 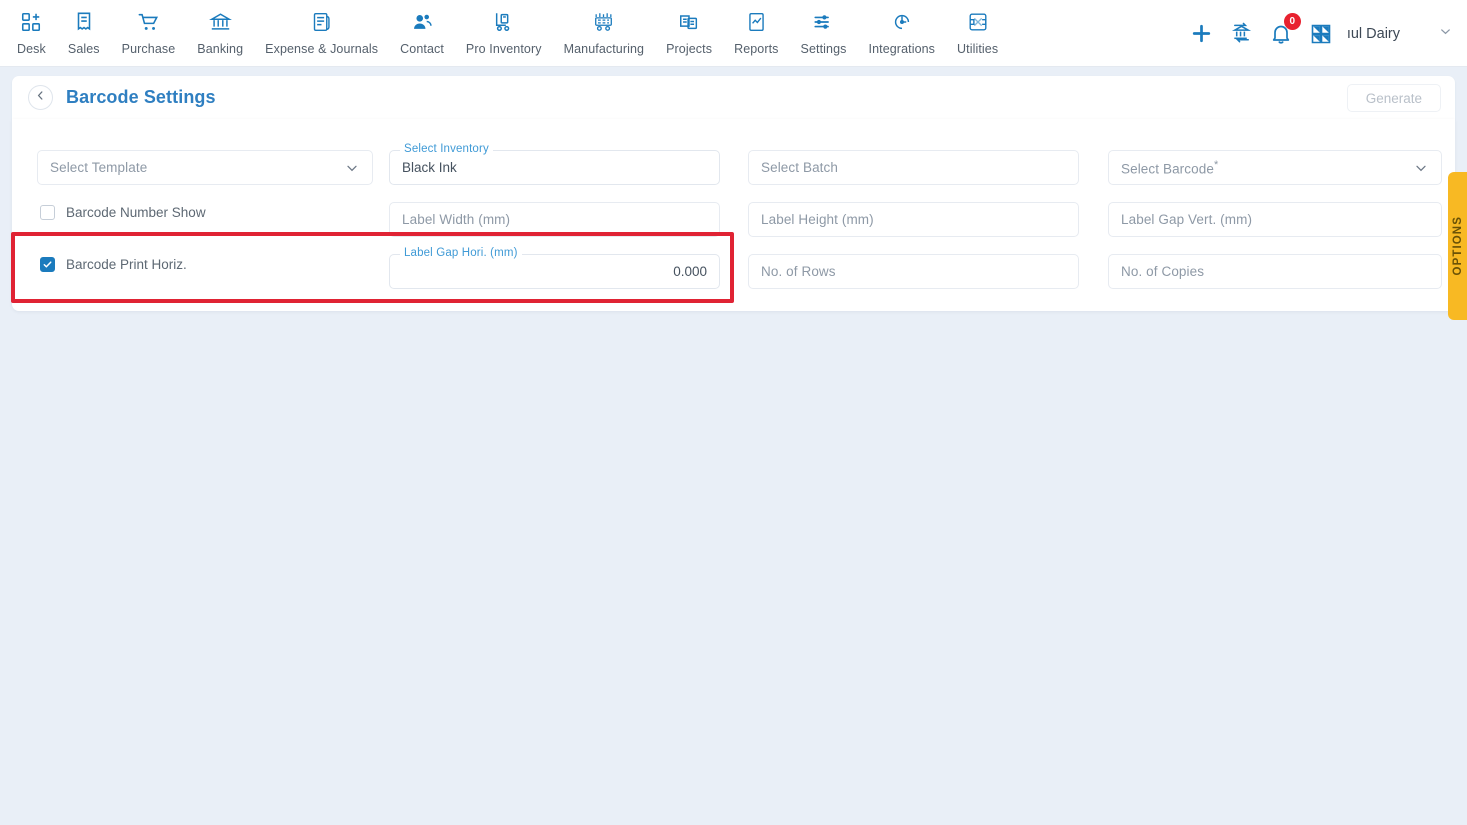 What do you see at coordinates (690, 271) in the screenshot?
I see `label-gap-hori-value: 0.000` at bounding box center [690, 271].